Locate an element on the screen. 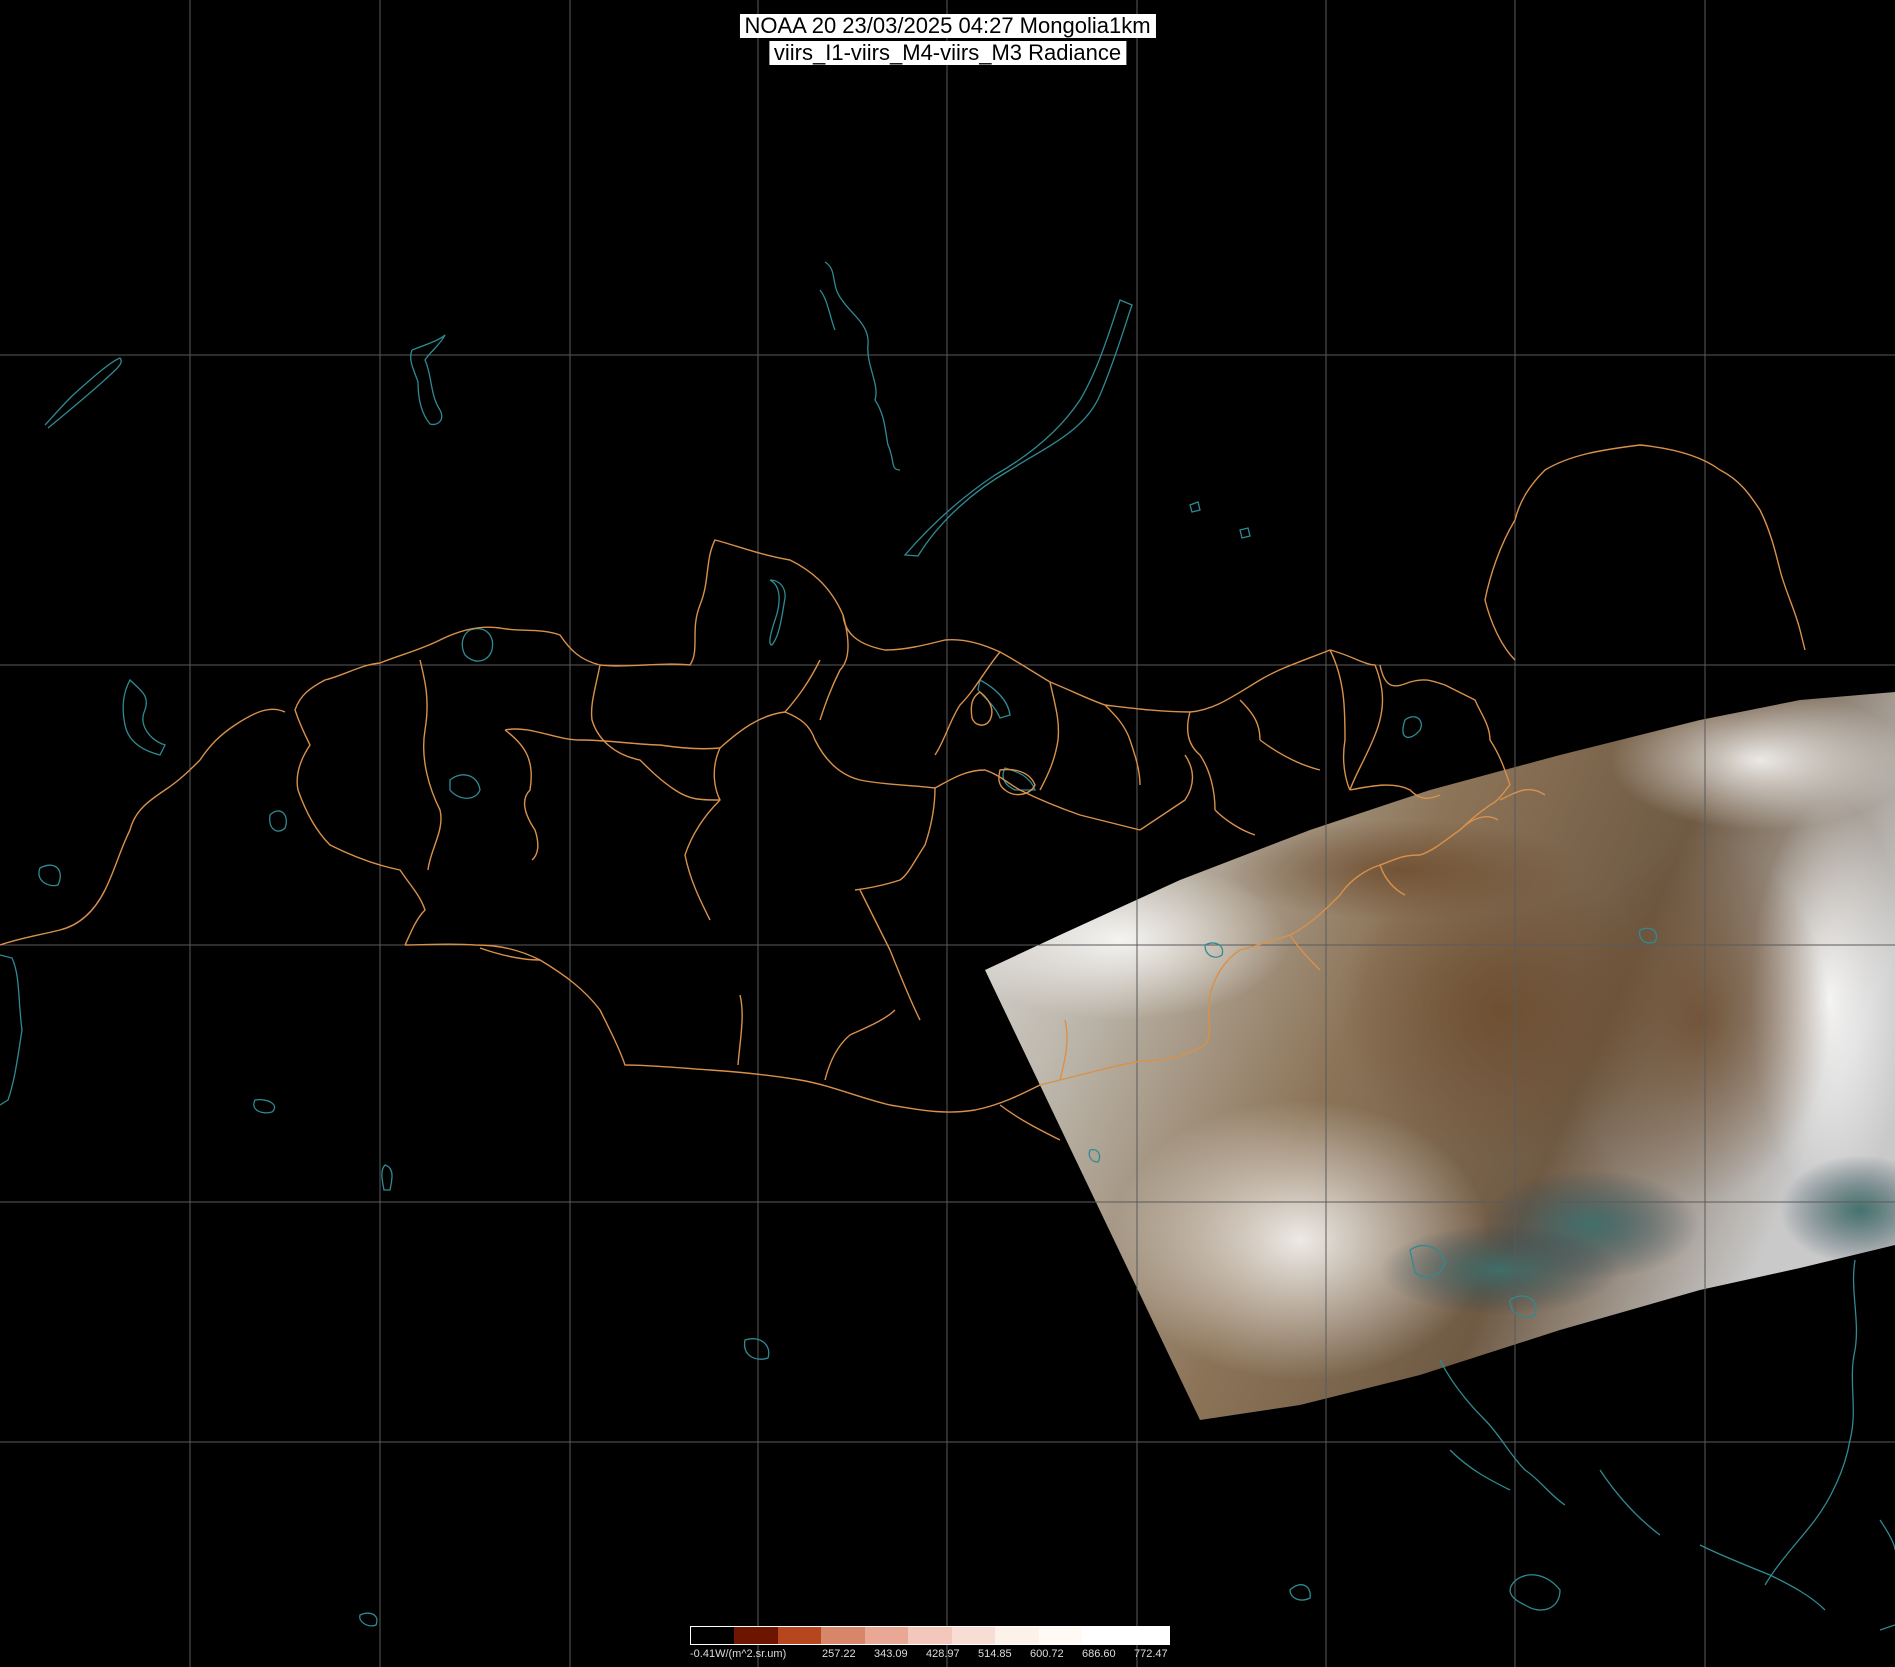  colorbar-label: 428.97 is located at coordinates (943, 1654).